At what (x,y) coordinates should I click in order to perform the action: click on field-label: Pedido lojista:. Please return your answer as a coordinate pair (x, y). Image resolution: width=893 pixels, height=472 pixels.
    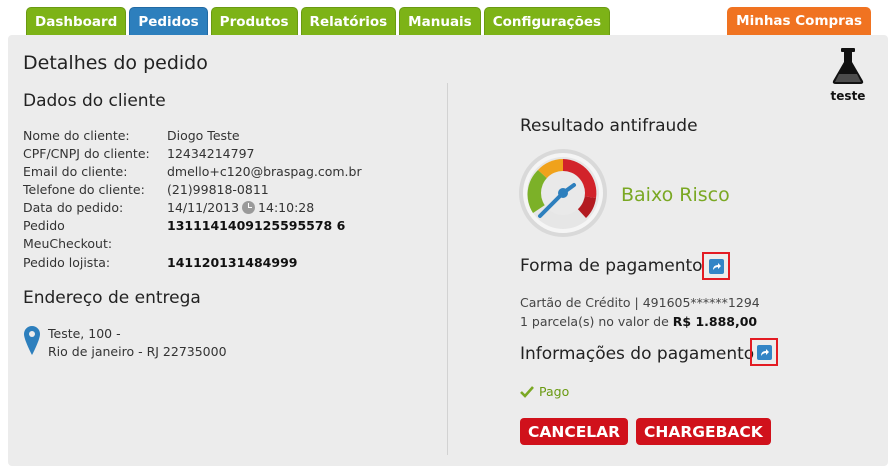
    Looking at the image, I should click on (67, 262).